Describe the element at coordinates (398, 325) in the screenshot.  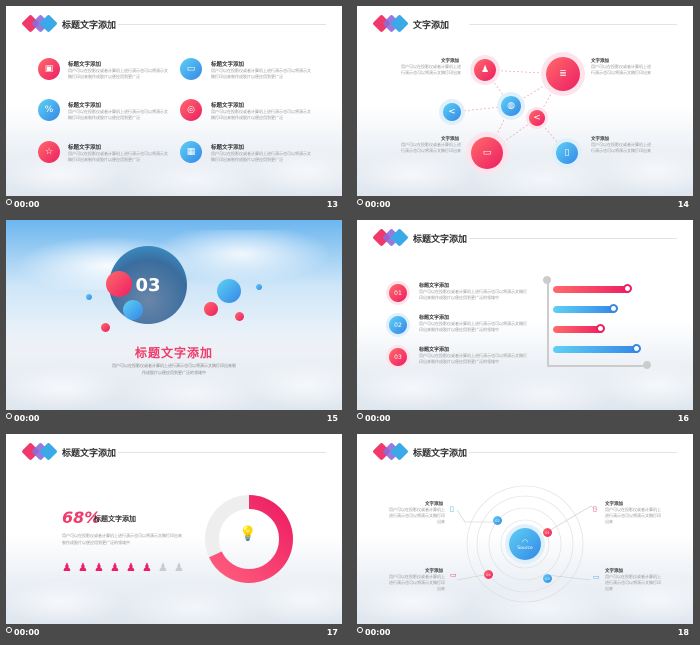
I see `step-number: 02` at that location.